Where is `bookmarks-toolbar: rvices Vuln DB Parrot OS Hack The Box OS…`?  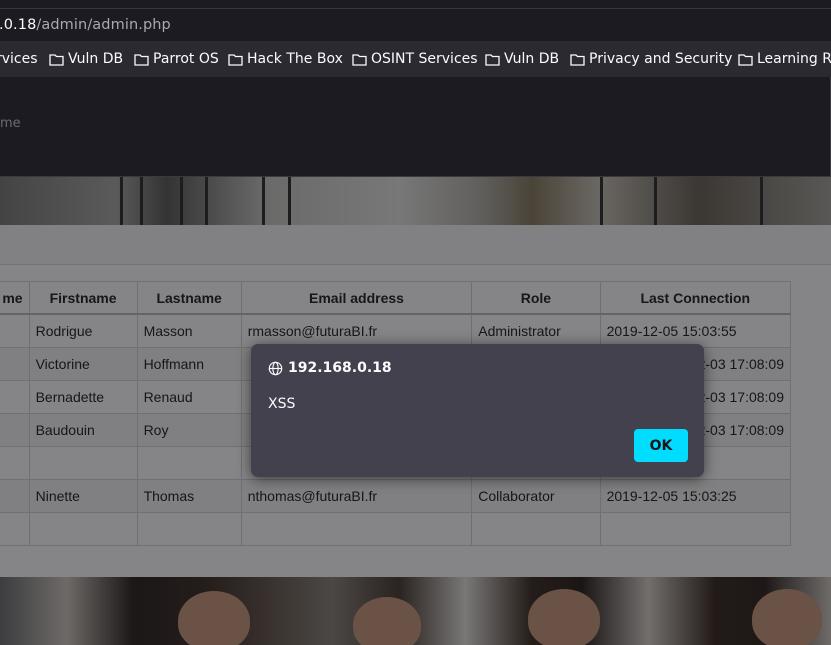
bookmarks-toolbar: rvices Vuln DB Parrot OS Hack The Box OS… is located at coordinates (415, 59).